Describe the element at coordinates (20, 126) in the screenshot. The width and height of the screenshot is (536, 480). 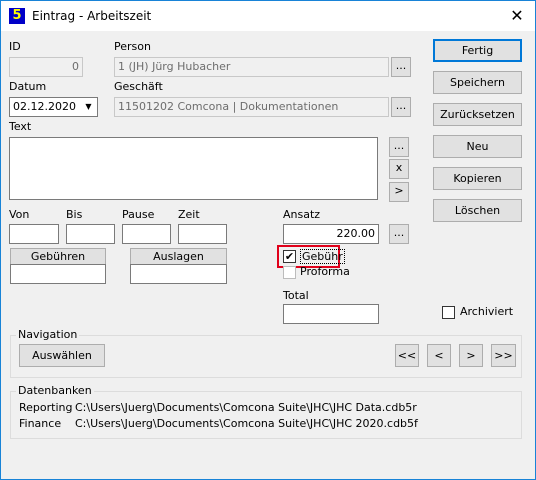
I see `text-label: Text` at that location.